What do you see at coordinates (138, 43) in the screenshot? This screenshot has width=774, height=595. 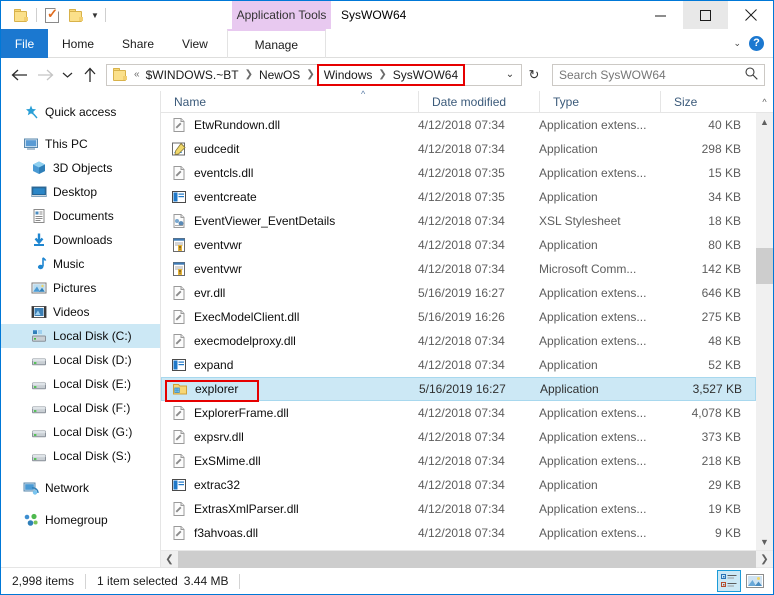 I see `tab-share: Share` at bounding box center [138, 43].